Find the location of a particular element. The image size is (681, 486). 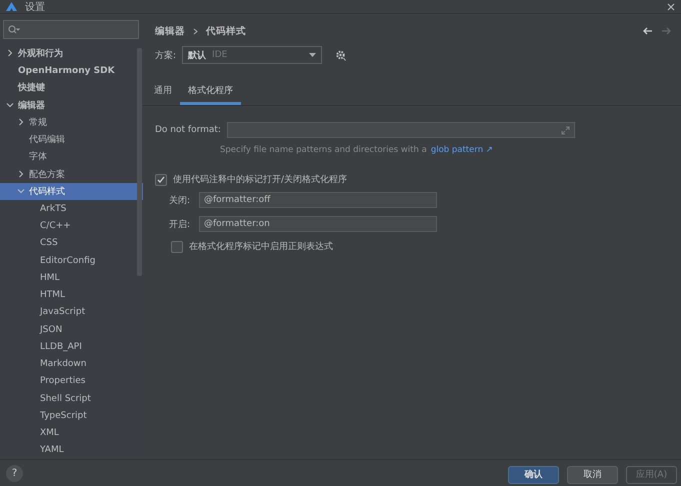

scheme-label: 方案: is located at coordinates (165, 55).